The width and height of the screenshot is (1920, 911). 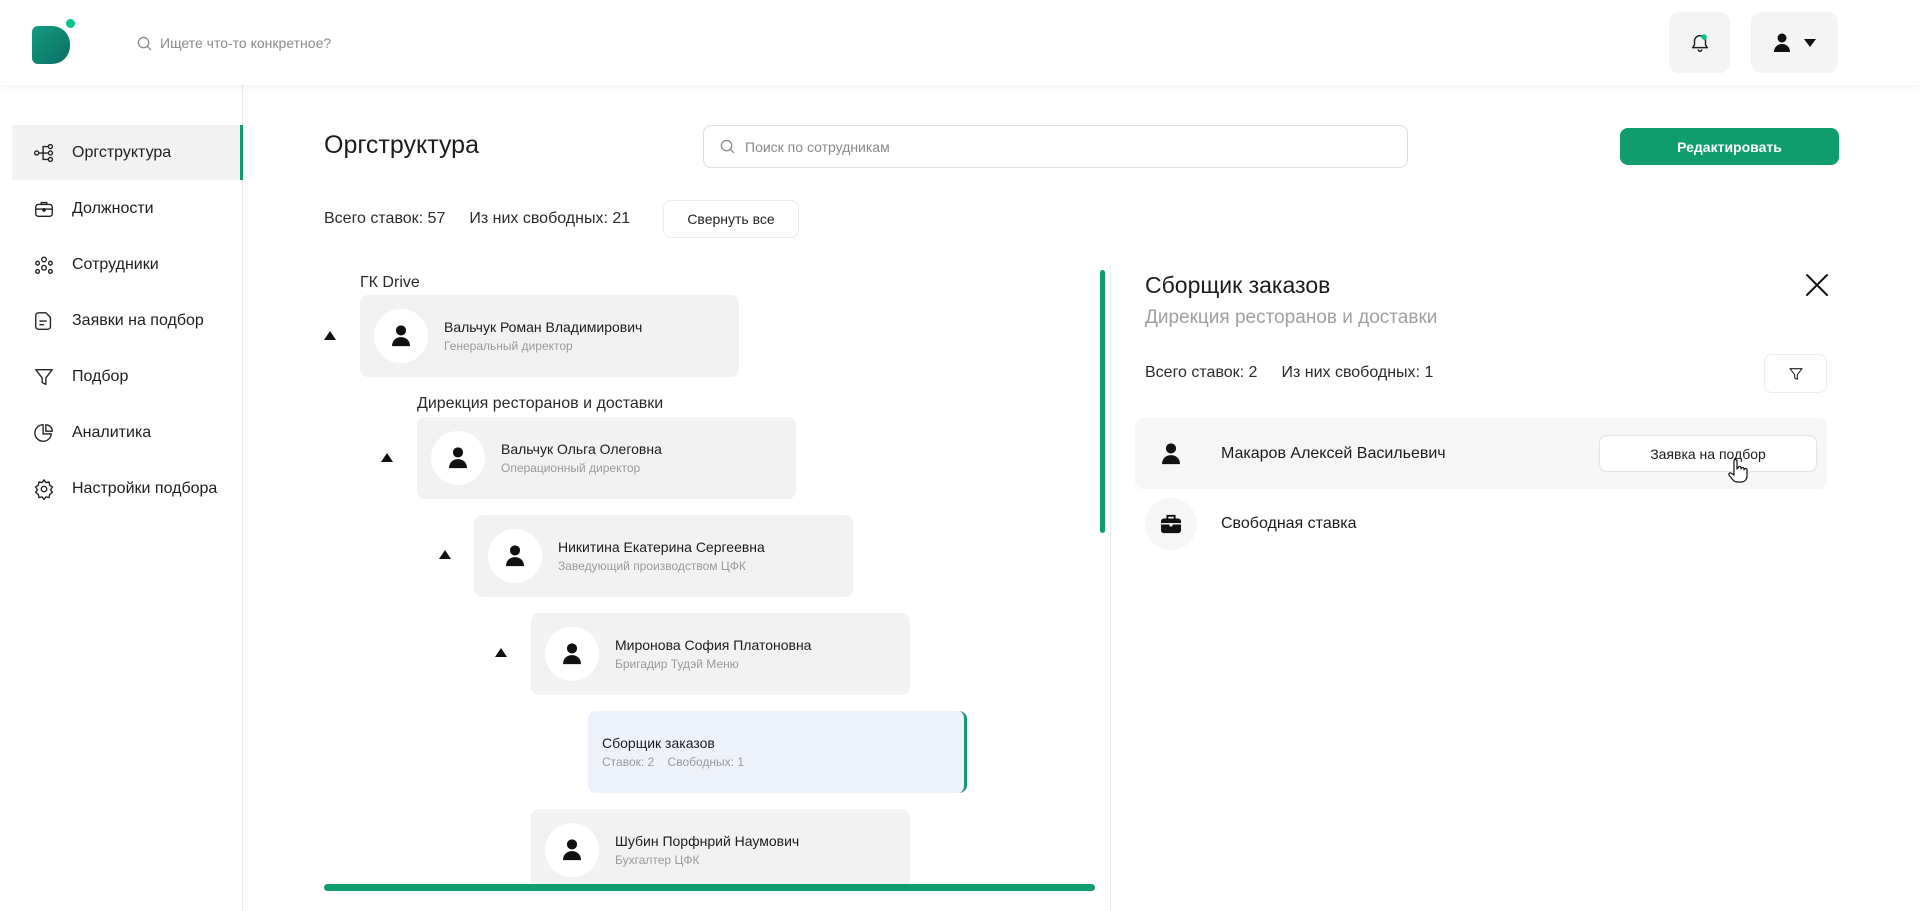 What do you see at coordinates (709, 887) in the screenshot?
I see `horizontal-scrollbar` at bounding box center [709, 887].